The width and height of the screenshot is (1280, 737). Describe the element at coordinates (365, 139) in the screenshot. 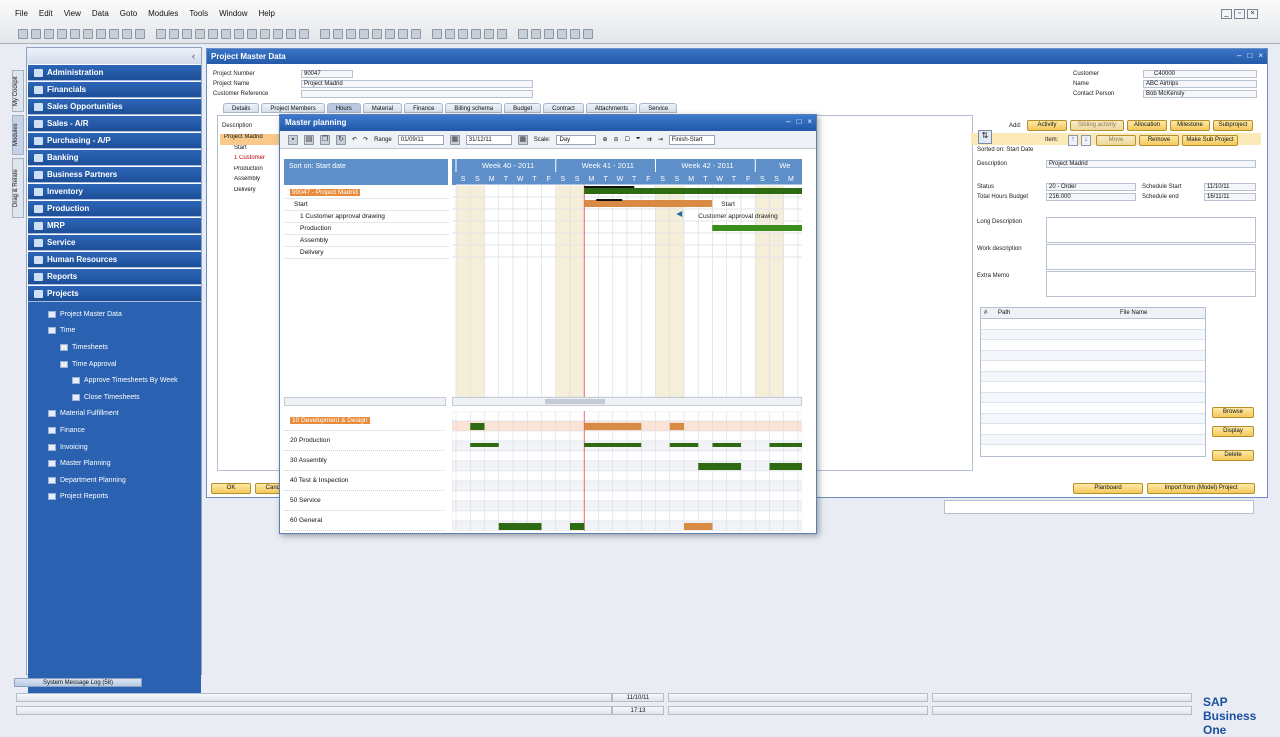

I see `redo-icon: ↷` at that location.